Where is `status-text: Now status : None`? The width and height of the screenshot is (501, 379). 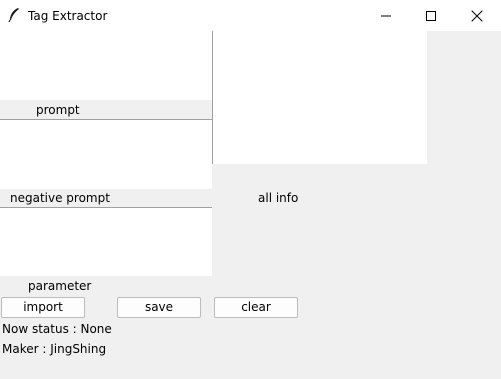 status-text: Now status : None is located at coordinates (57, 329).